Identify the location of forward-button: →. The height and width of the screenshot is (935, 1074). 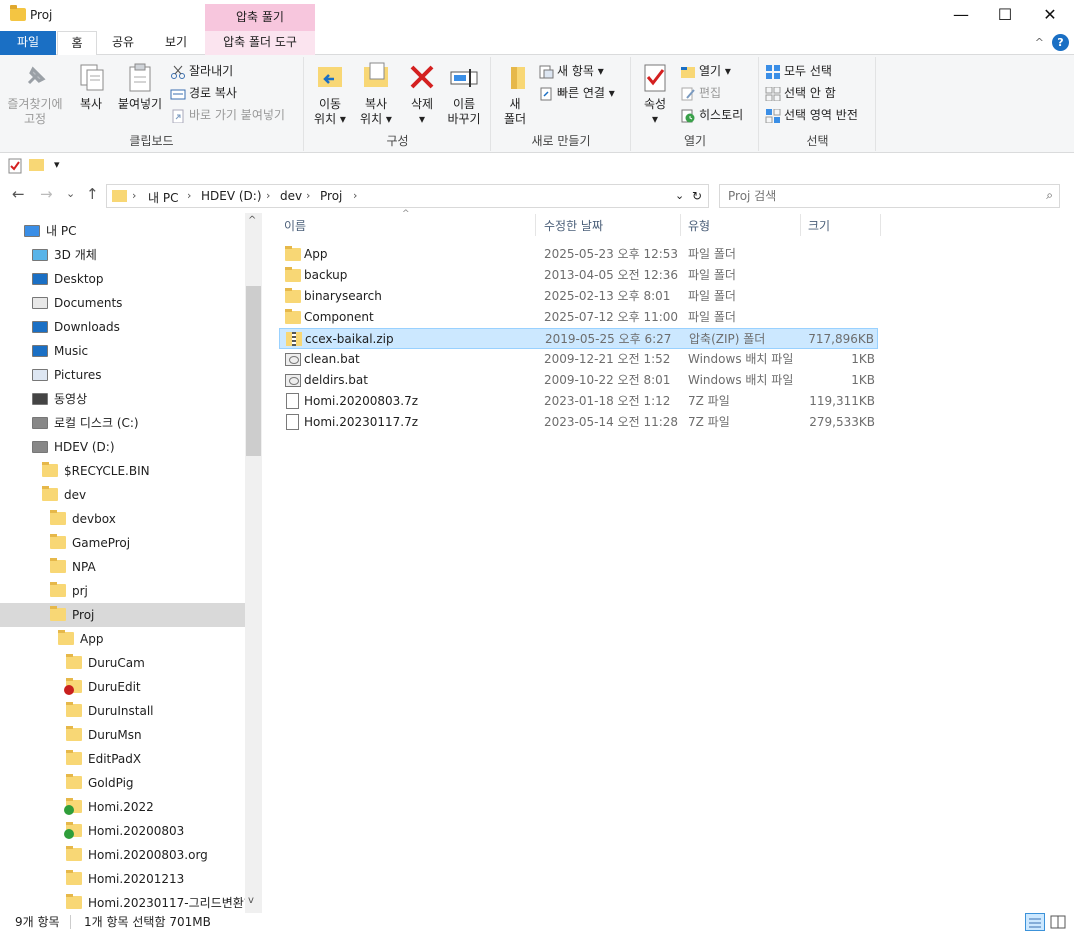
(46, 194).